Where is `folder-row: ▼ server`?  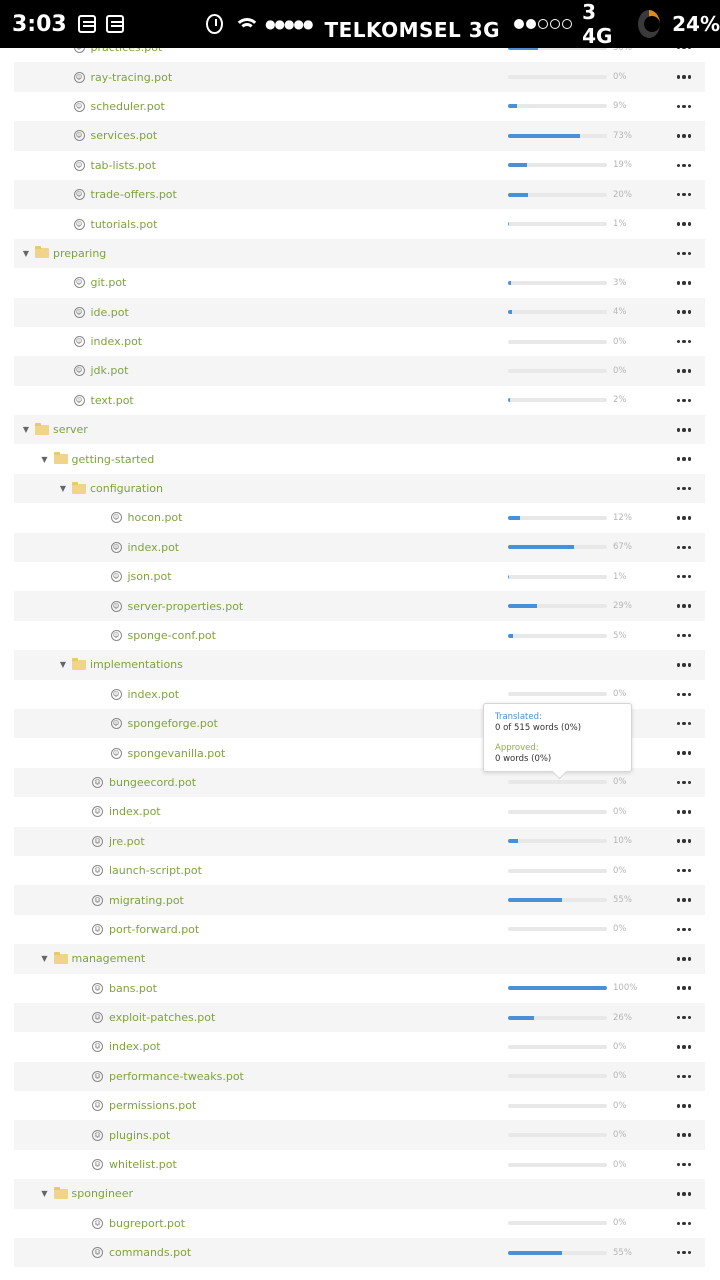
folder-row: ▼ server is located at coordinates (359, 430).